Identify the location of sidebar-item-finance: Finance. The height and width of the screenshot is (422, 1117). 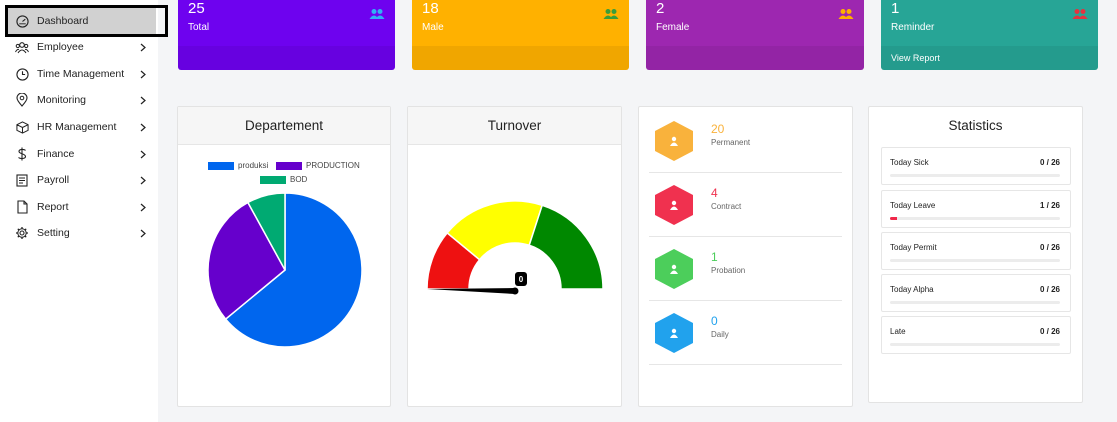
(82, 154).